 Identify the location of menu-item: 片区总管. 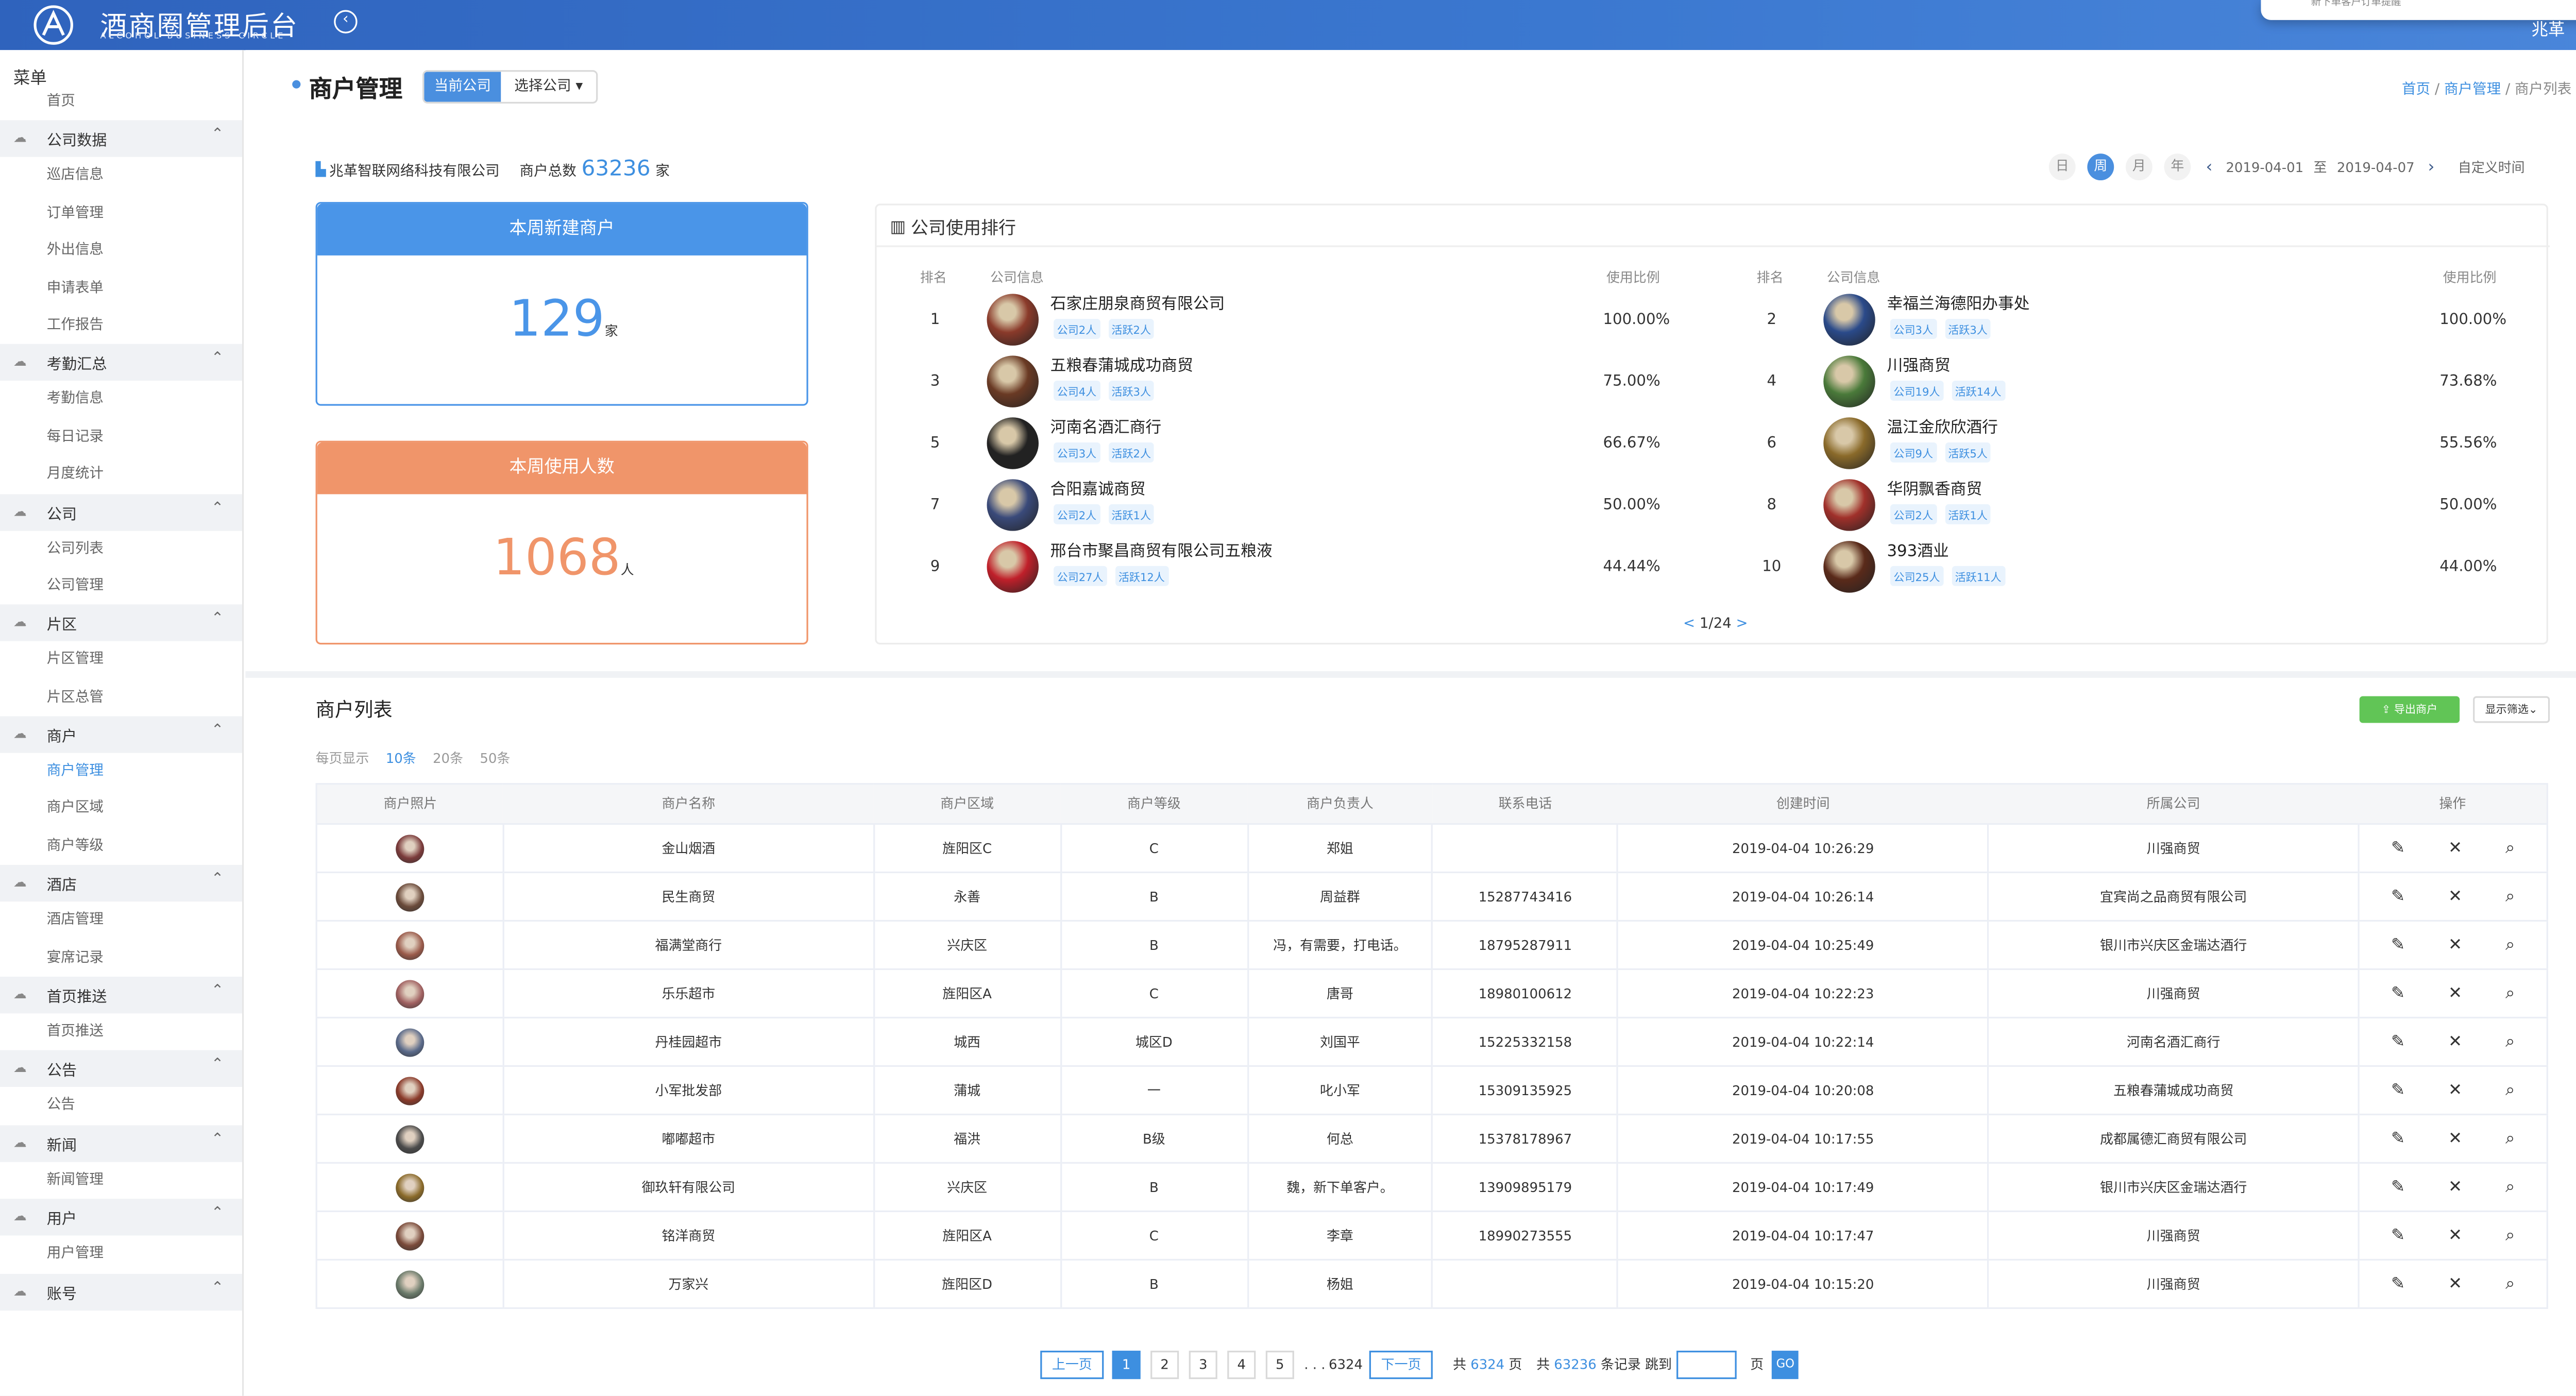
(121, 698).